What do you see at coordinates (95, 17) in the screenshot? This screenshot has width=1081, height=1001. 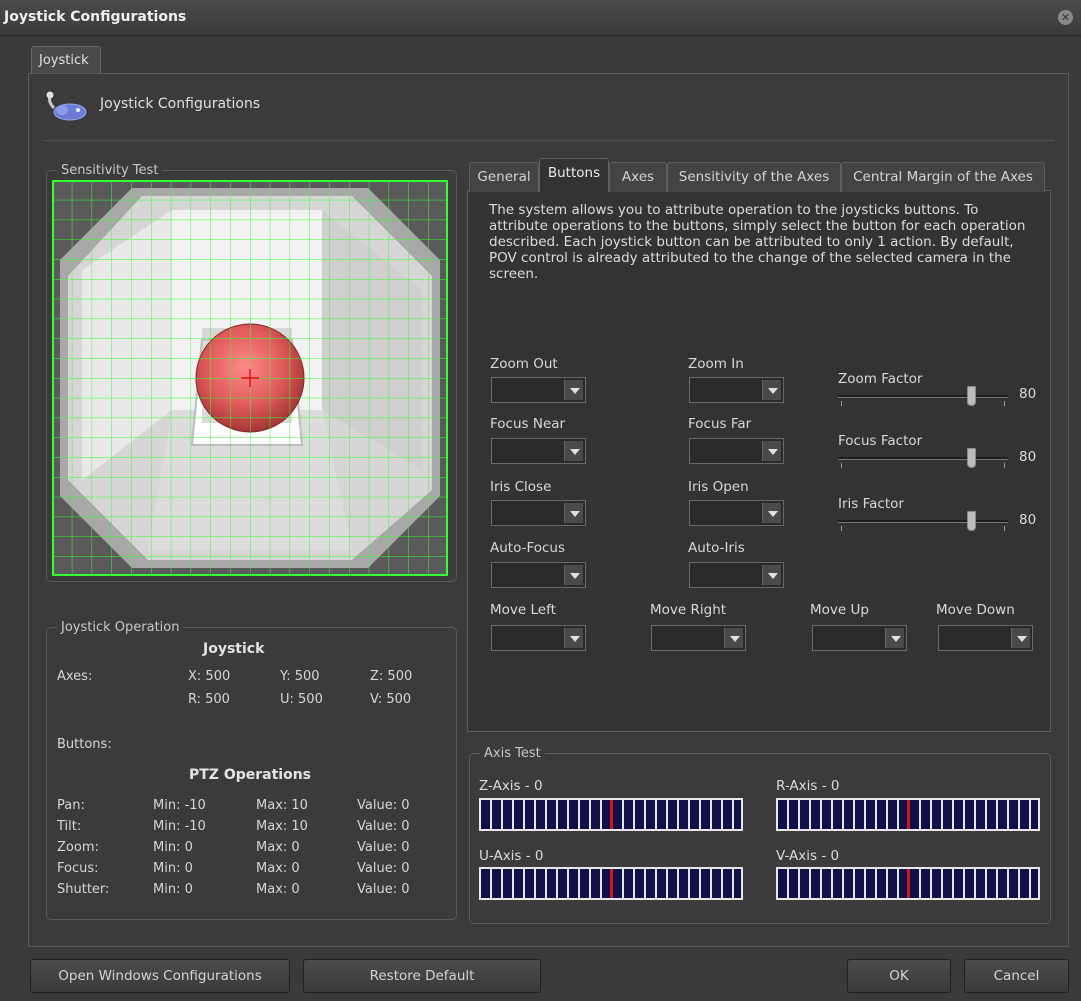 I see `window-title: Joystick Configurations` at bounding box center [95, 17].